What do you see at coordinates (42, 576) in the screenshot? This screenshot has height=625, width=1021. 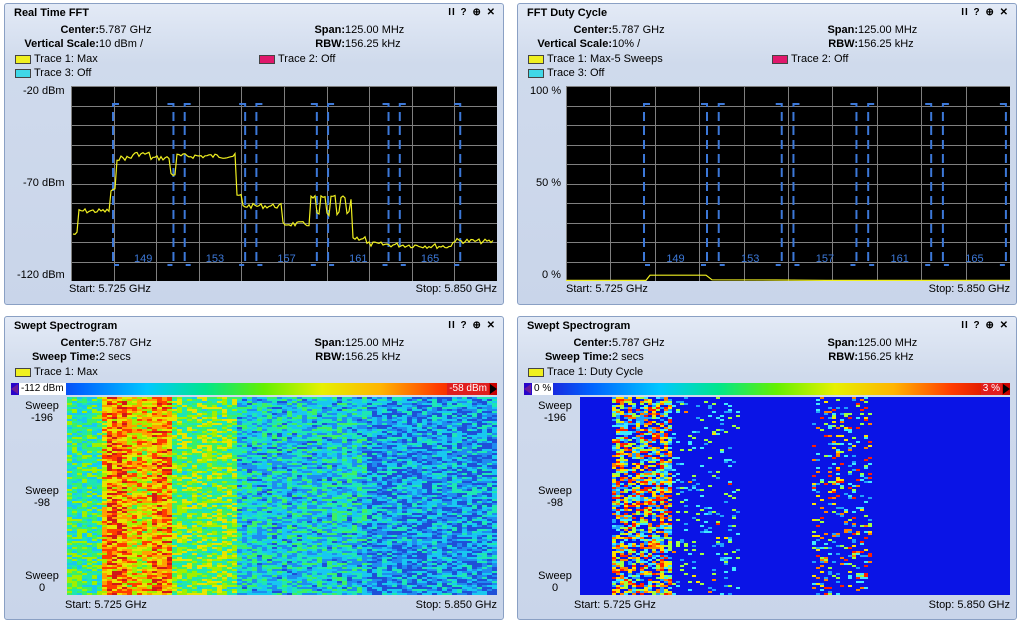 I see `sweep-word: Sweep` at bounding box center [42, 576].